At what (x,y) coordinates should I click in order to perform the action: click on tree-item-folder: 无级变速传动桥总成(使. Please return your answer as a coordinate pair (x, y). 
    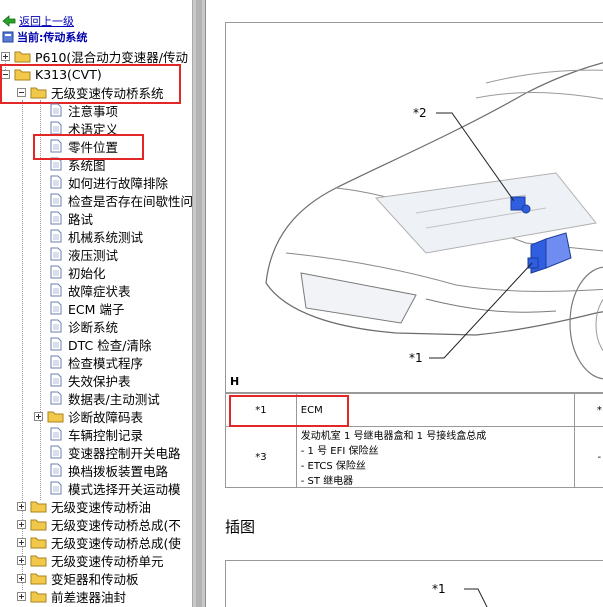
    Looking at the image, I should click on (99, 542).